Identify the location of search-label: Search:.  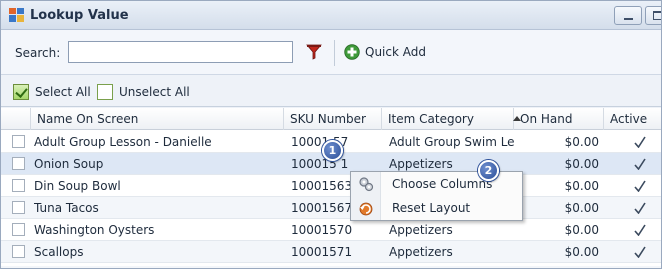
(38, 53).